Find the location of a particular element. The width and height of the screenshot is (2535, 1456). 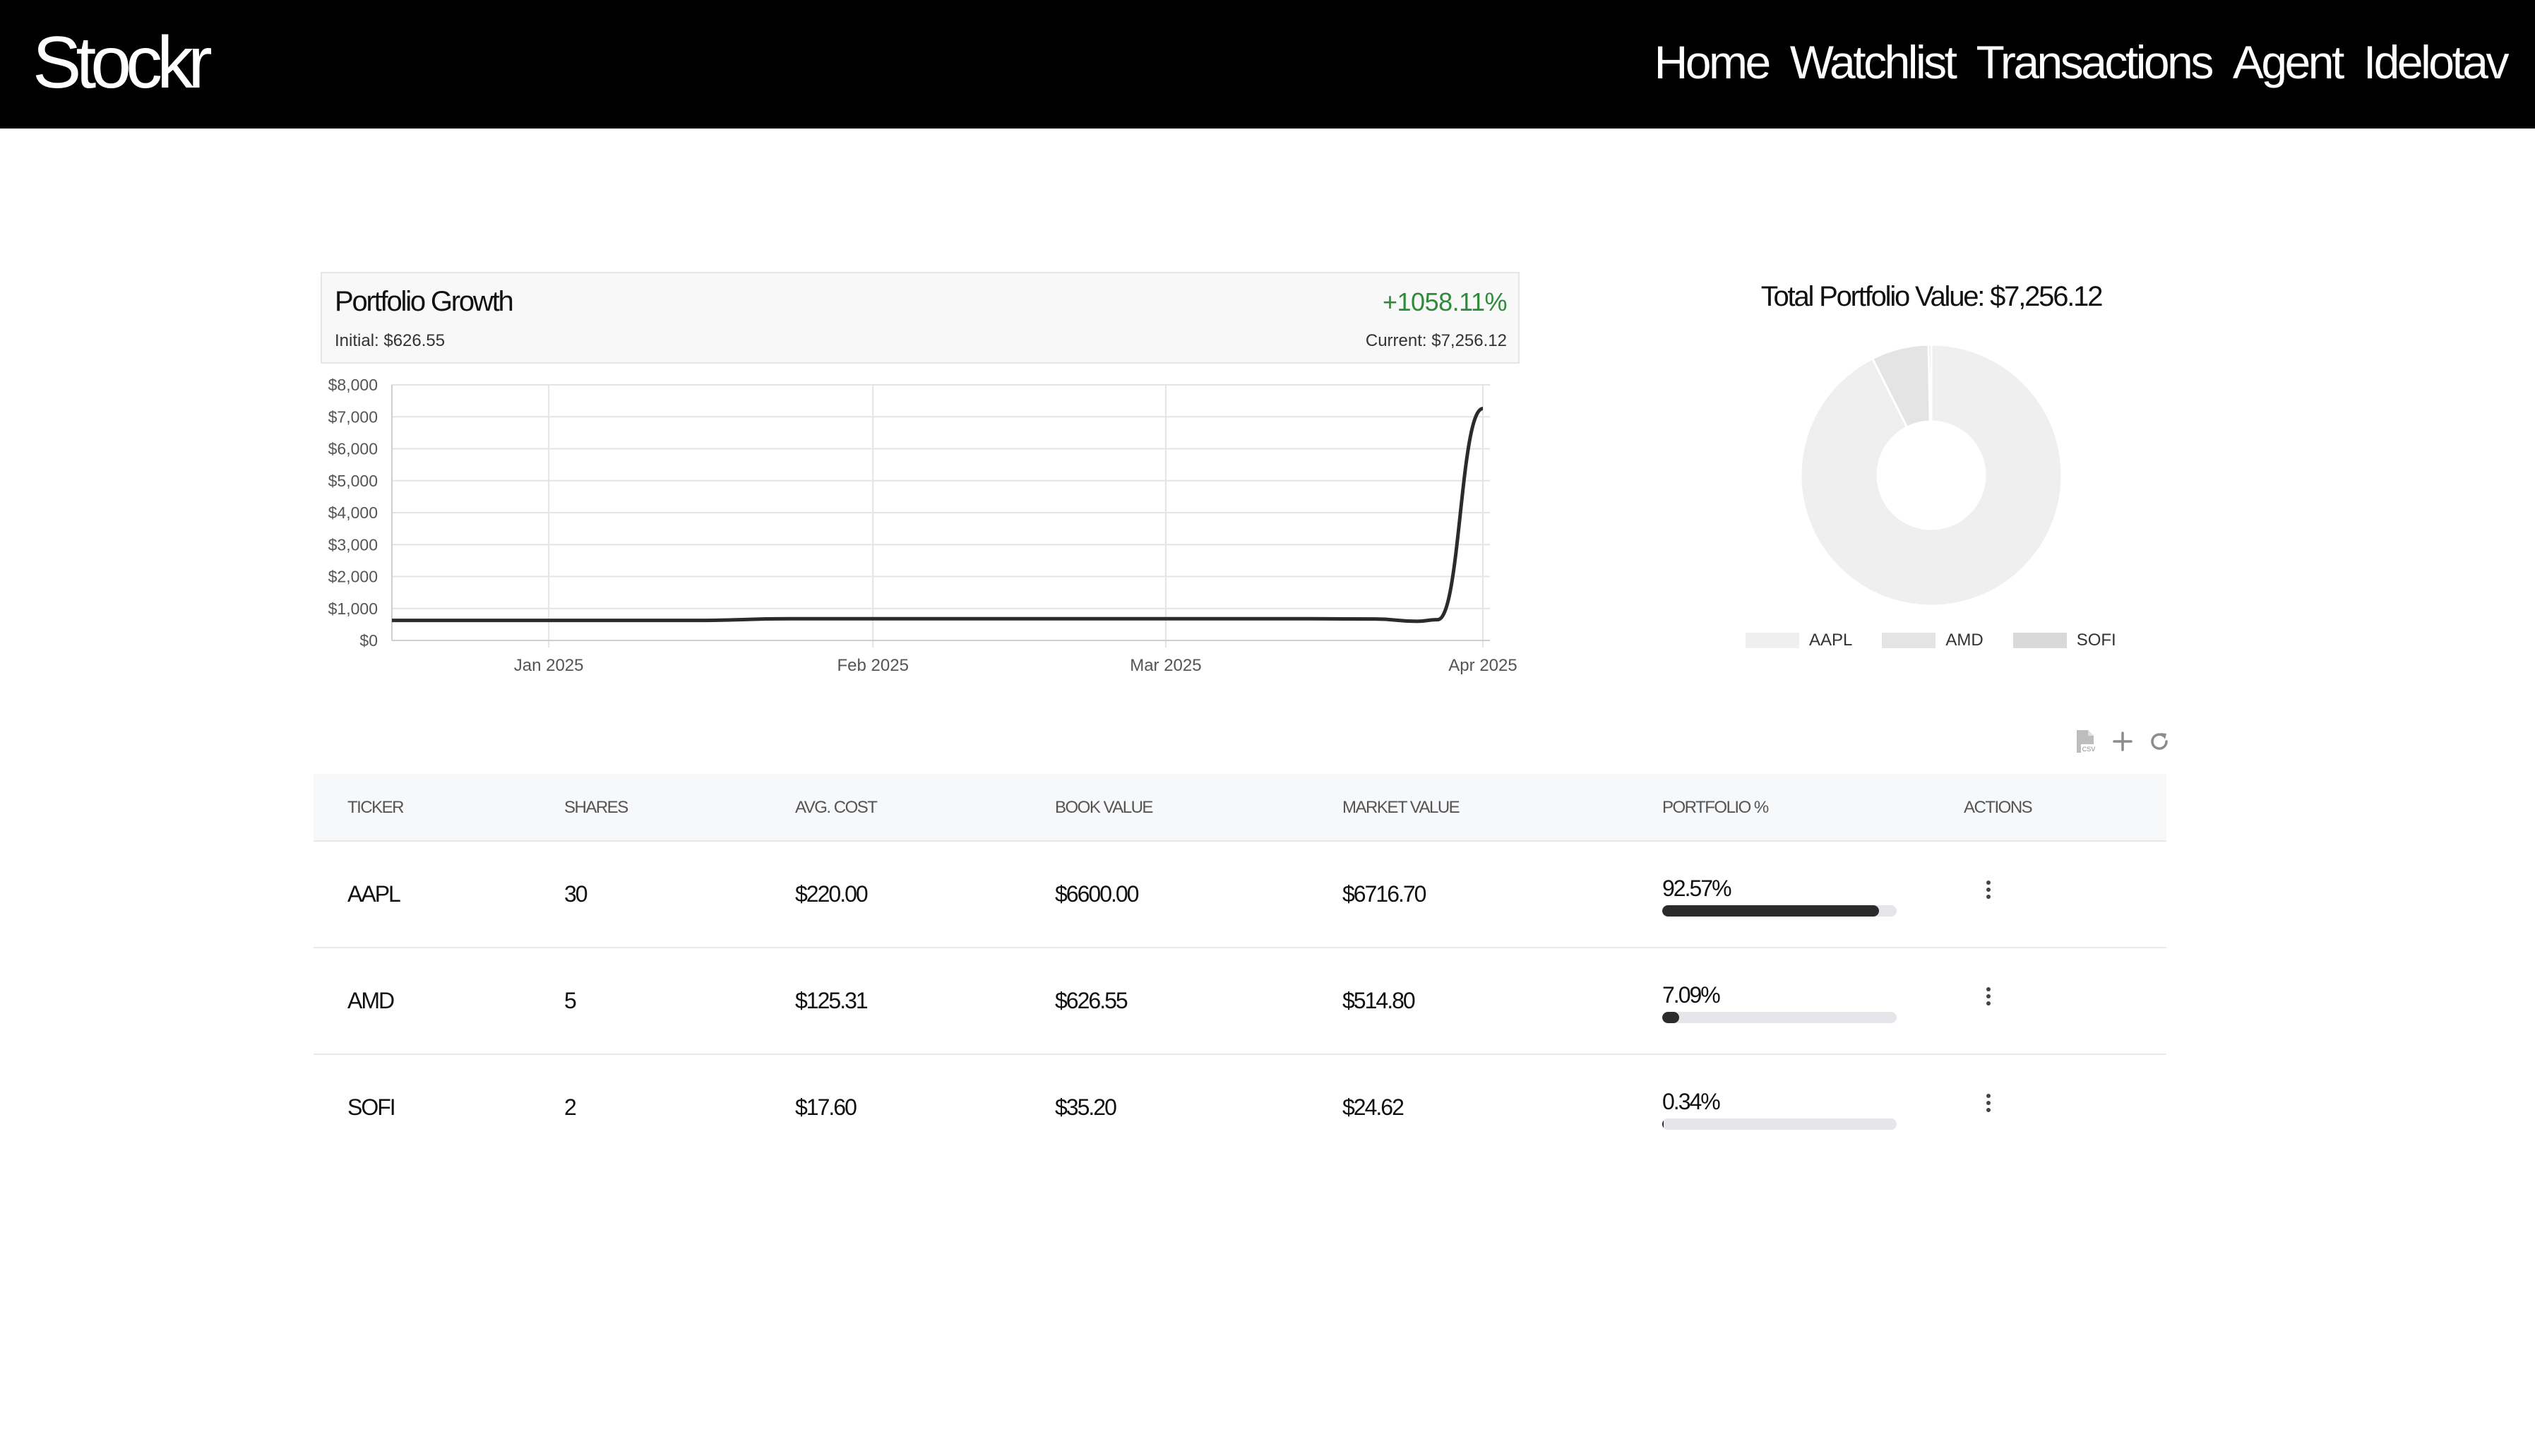

x-tick-label: Feb 2025 is located at coordinates (873, 665).